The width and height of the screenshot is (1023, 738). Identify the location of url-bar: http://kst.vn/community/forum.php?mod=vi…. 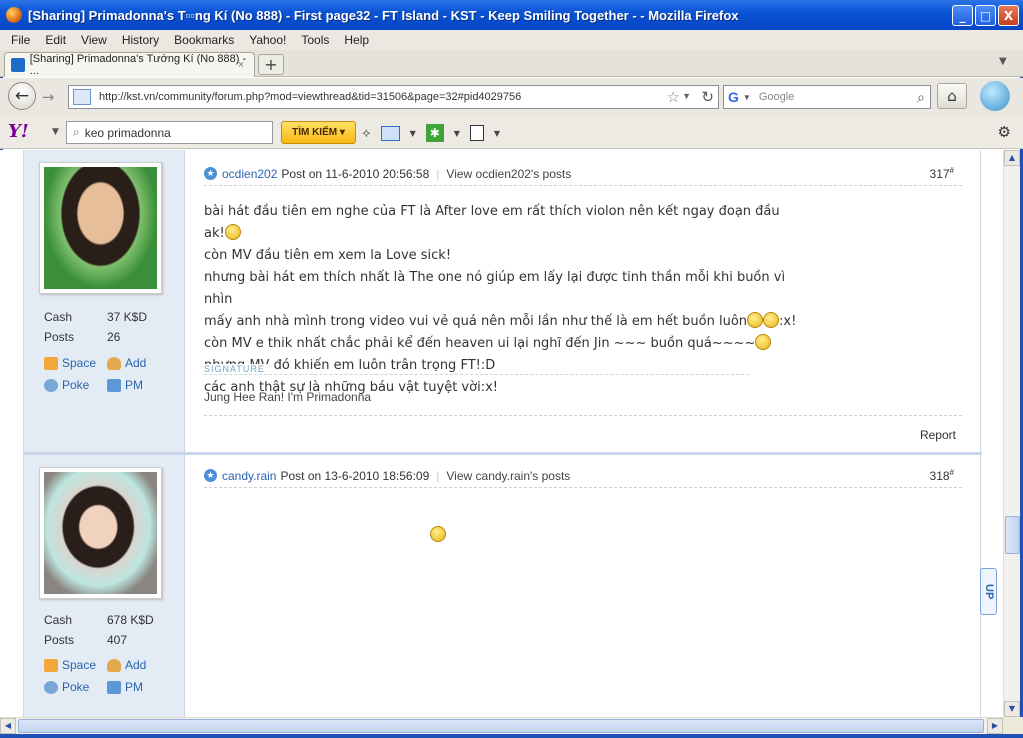
(393, 97).